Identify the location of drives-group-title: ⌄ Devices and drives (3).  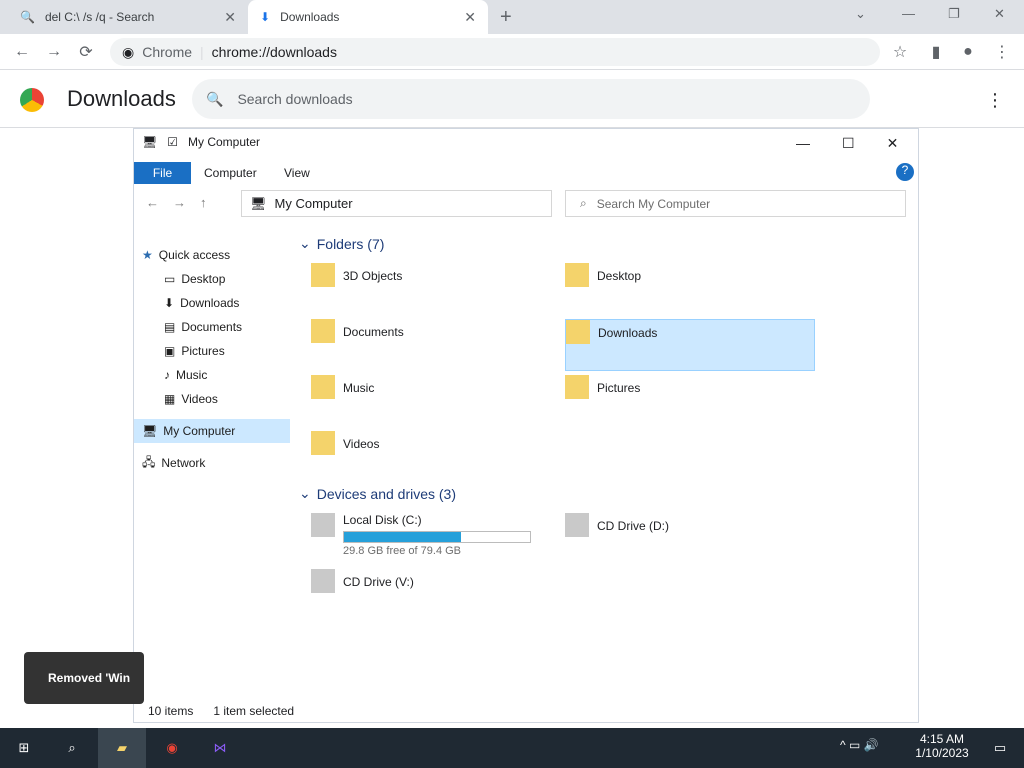
(377, 493).